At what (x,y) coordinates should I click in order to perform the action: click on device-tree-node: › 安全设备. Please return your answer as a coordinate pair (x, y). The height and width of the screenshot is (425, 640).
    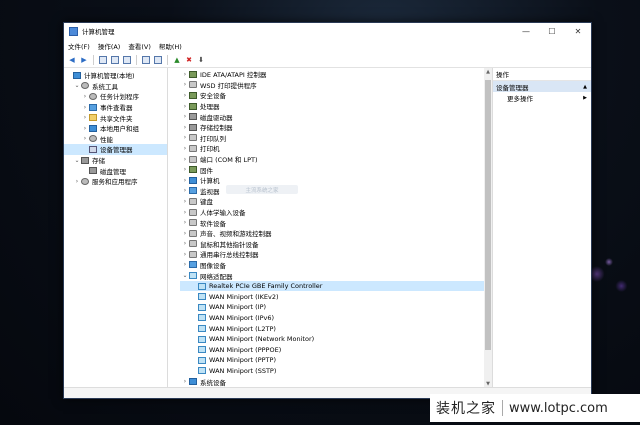
    Looking at the image, I should click on (336, 95).